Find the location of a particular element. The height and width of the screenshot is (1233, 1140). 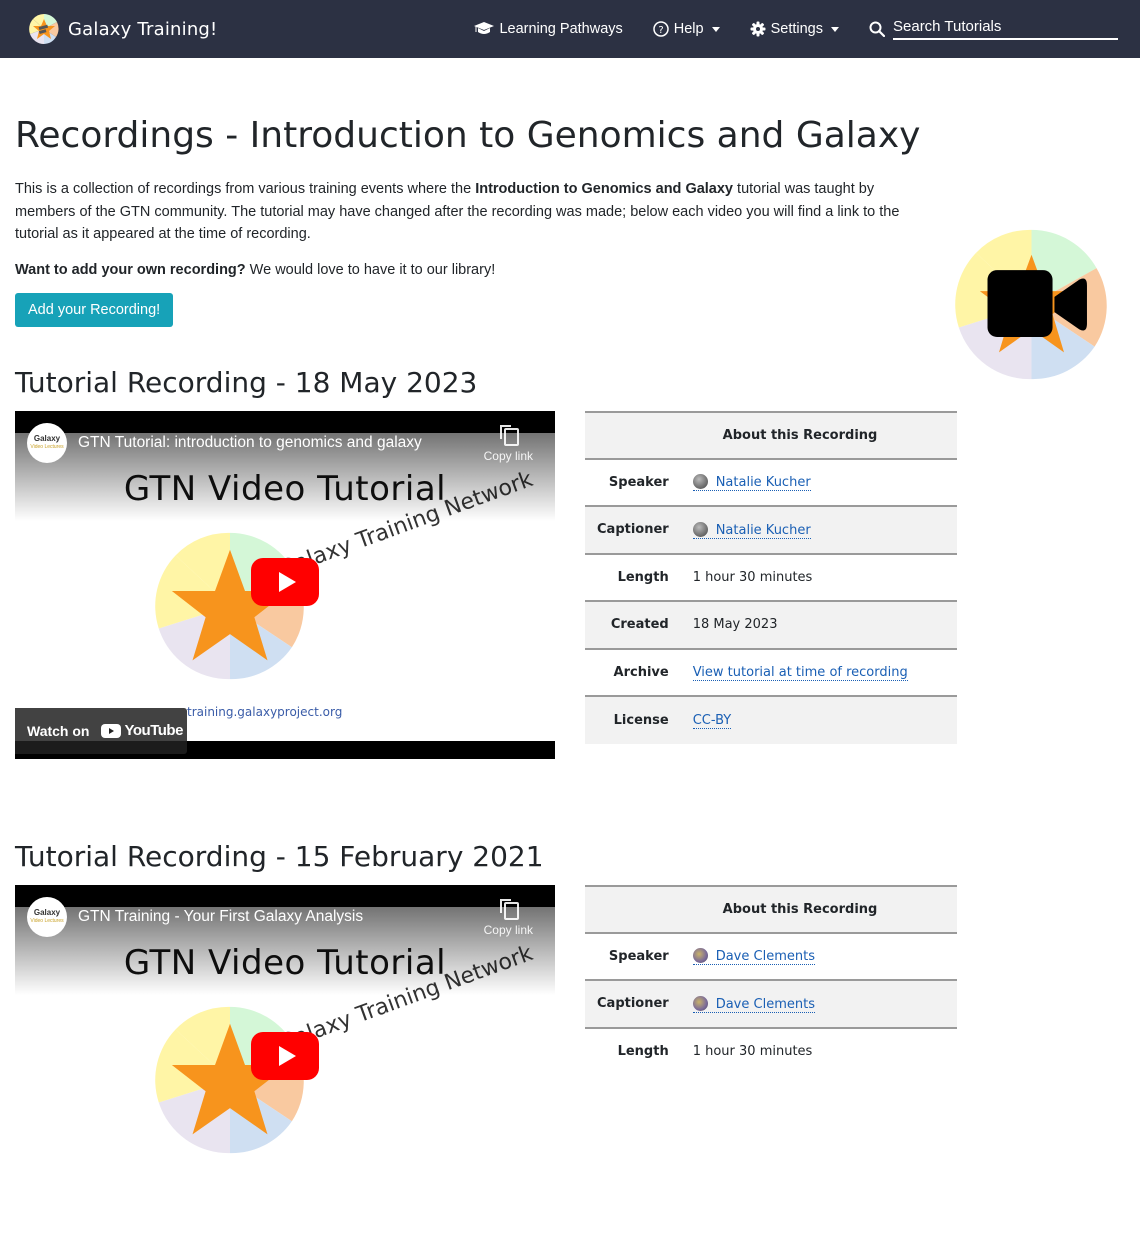

nav-learning-pathways: Learning Pathways is located at coordinates (548, 29).